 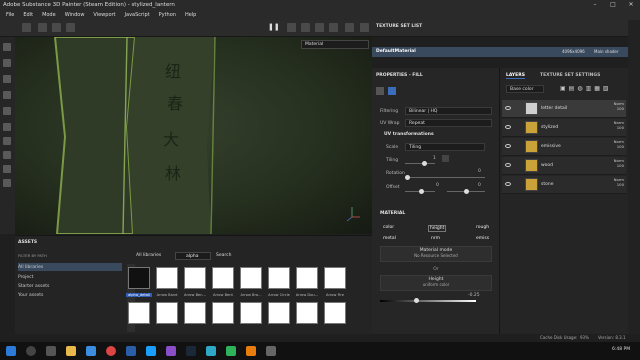 What do you see at coordinates (11, 351) in the screenshot?
I see `windows-start-icon` at bounding box center [11, 351].